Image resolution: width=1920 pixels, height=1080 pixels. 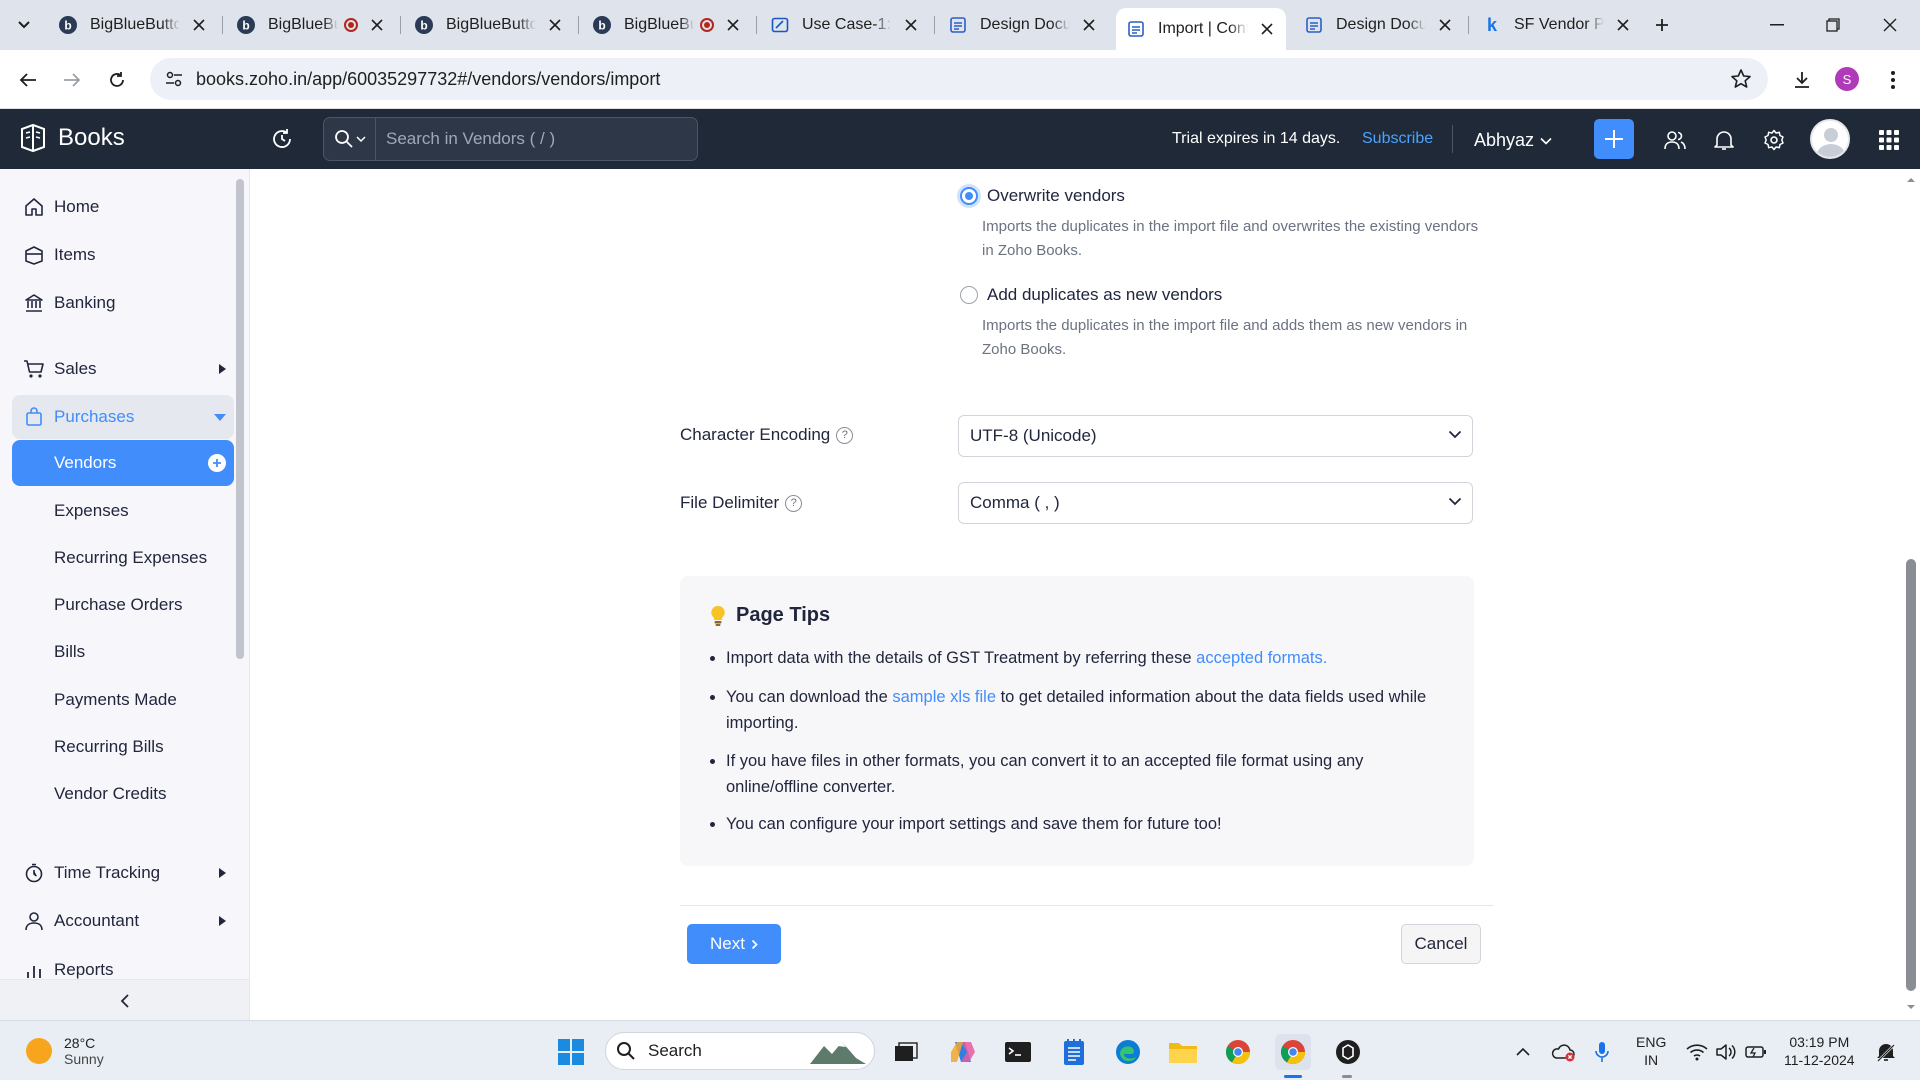 What do you see at coordinates (1602, 1052) in the screenshot?
I see `microphone-icon` at bounding box center [1602, 1052].